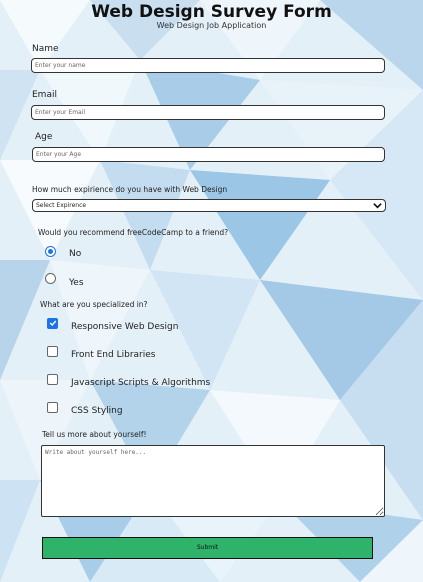 The width and height of the screenshot is (423, 582). What do you see at coordinates (211, 25) in the screenshot?
I see `page-subtitle: Web Design Job Application` at bounding box center [211, 25].